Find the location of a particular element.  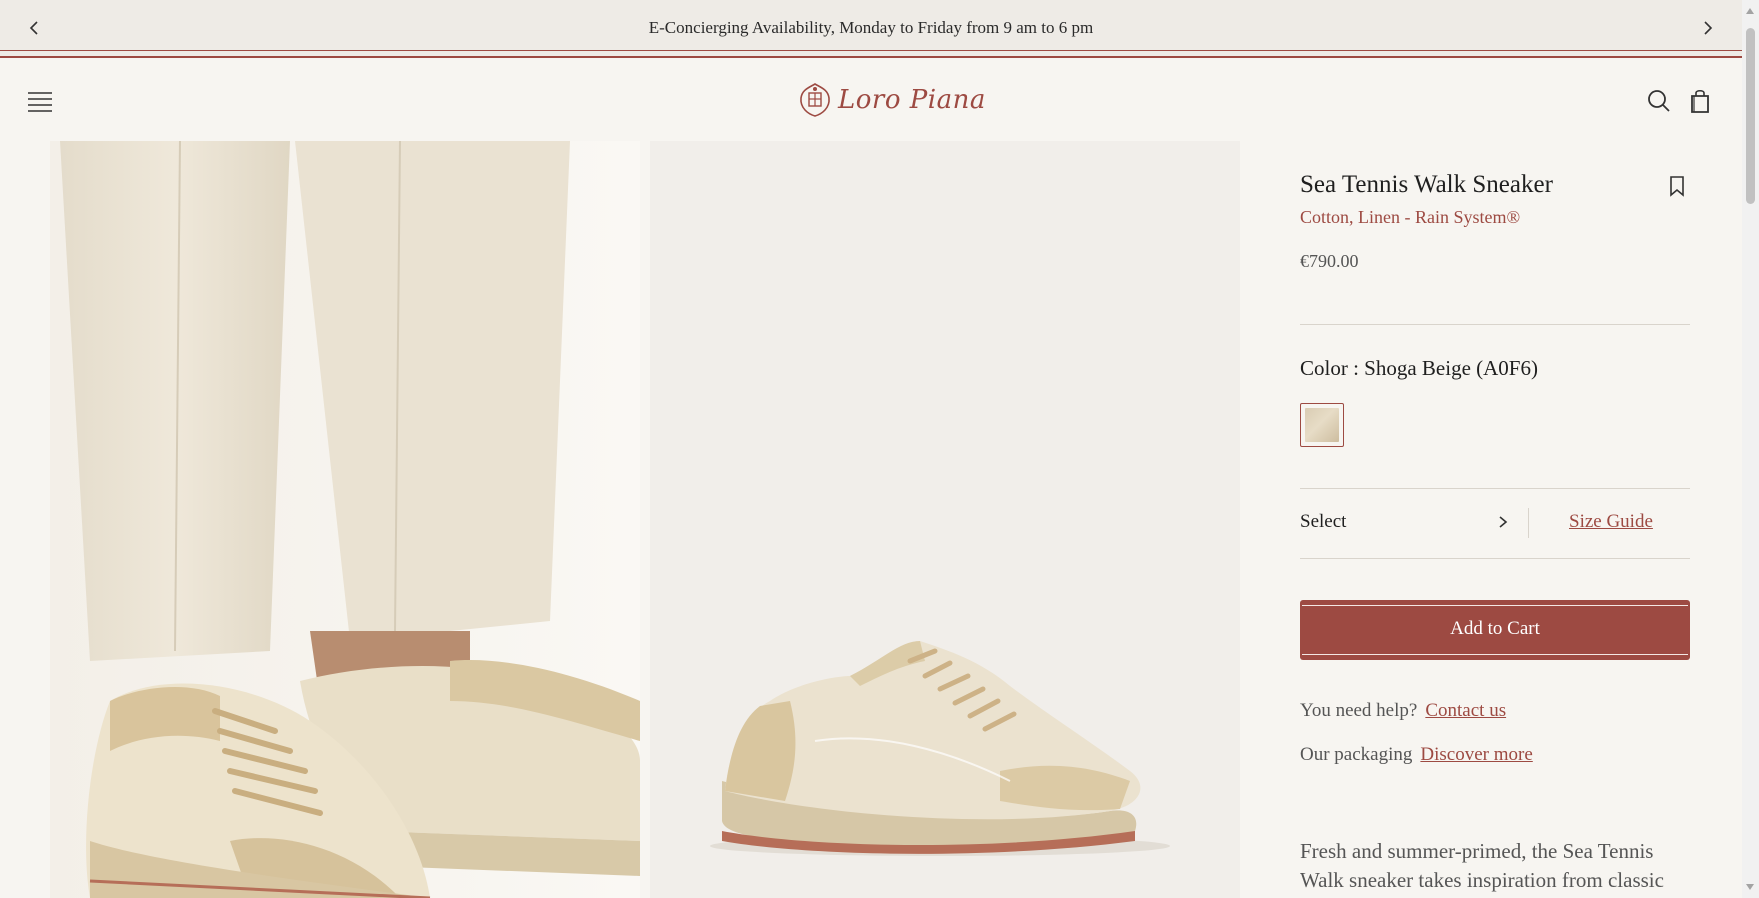

help-text: You need help? is located at coordinates (1359, 710).